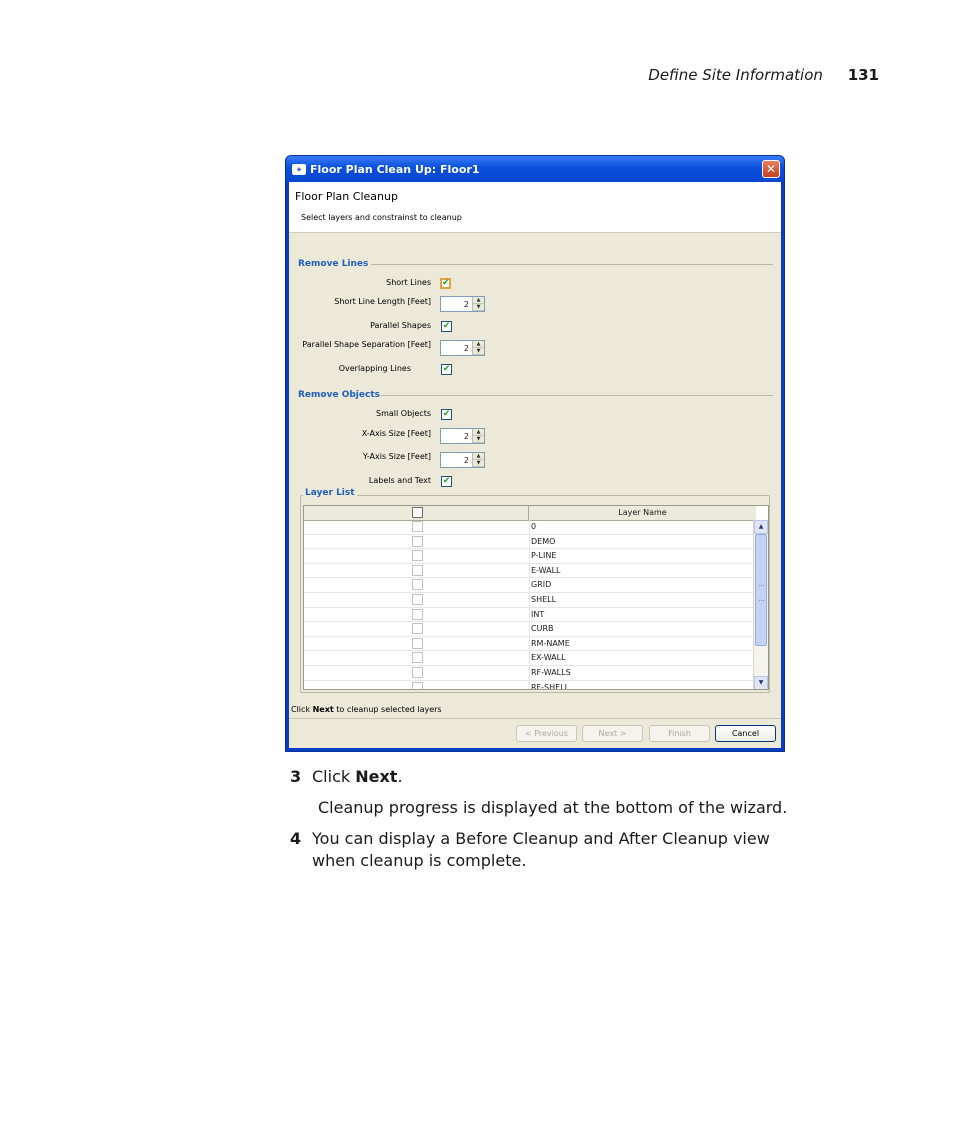 The height and width of the screenshot is (1145, 954). I want to click on scroll-up-icon: ▲, so click(761, 527).